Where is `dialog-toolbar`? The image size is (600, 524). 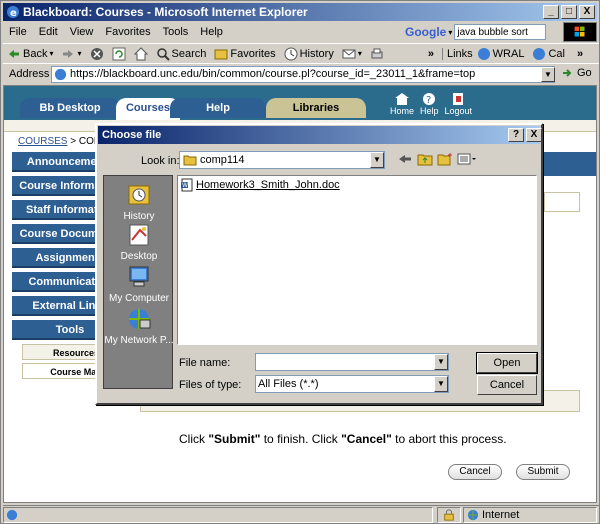 dialog-toolbar is located at coordinates (437, 159).